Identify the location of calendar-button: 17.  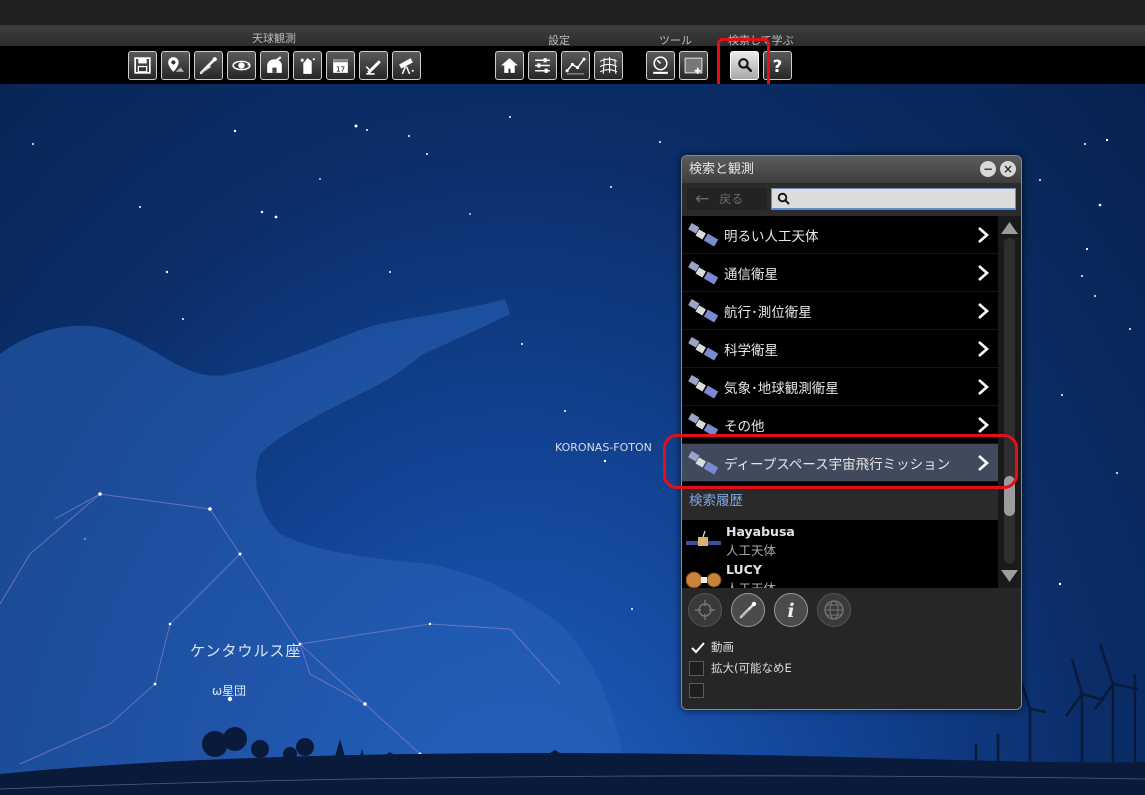
(340, 65).